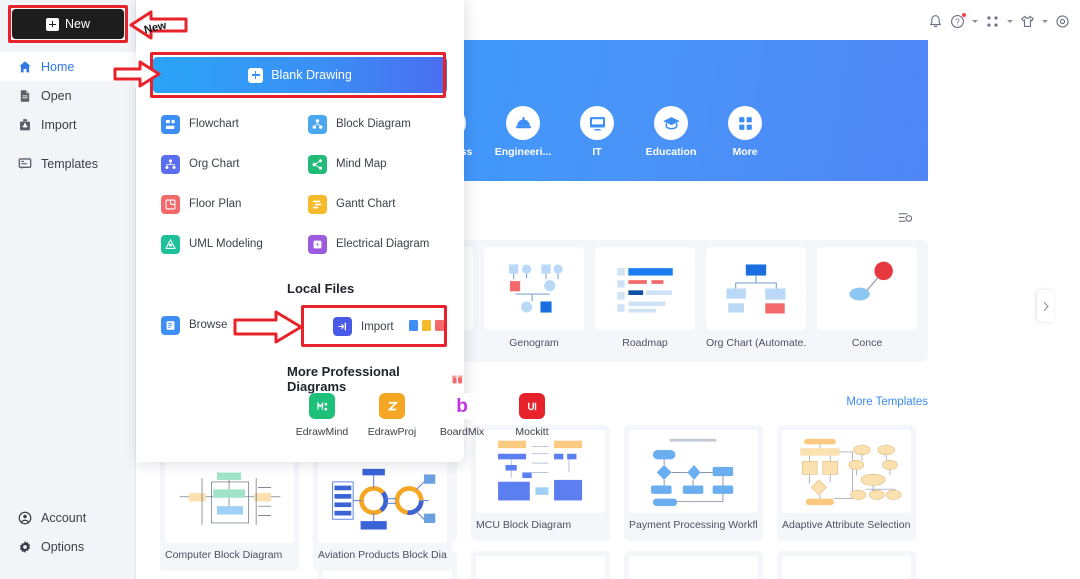 This screenshot has height=579, width=1080. What do you see at coordinates (194, 325) in the screenshot?
I see `browse-button: Browse` at bounding box center [194, 325].